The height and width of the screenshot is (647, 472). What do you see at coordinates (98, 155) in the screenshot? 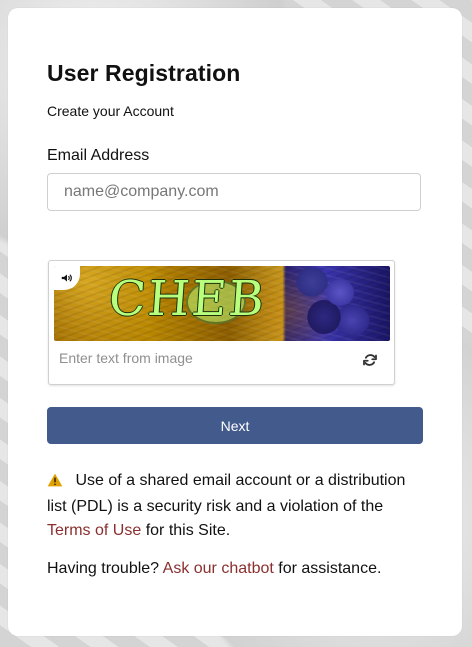
I see `email-label: Email Address` at bounding box center [98, 155].